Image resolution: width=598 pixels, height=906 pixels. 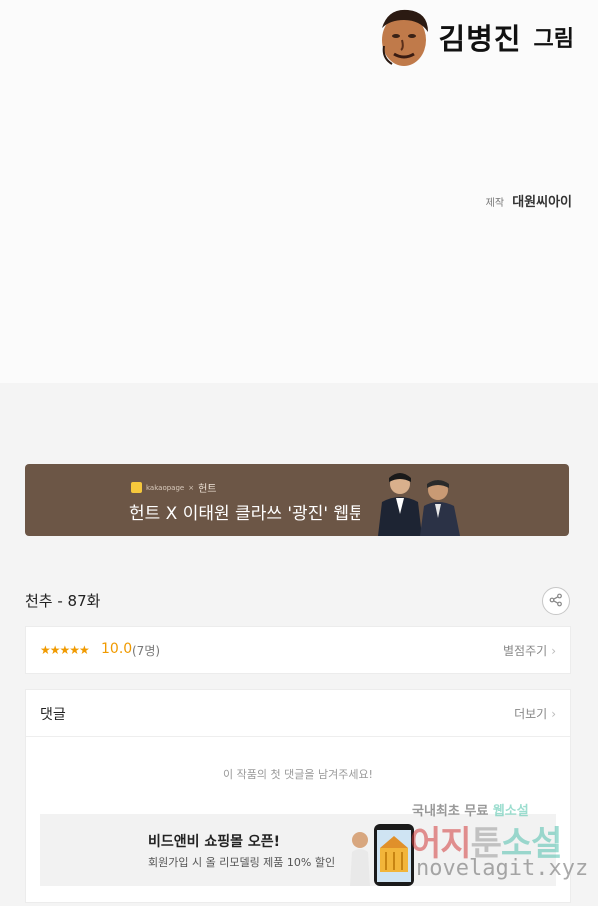 What do you see at coordinates (191, 487) in the screenshot?
I see `banner-brand-x: ×` at bounding box center [191, 487].